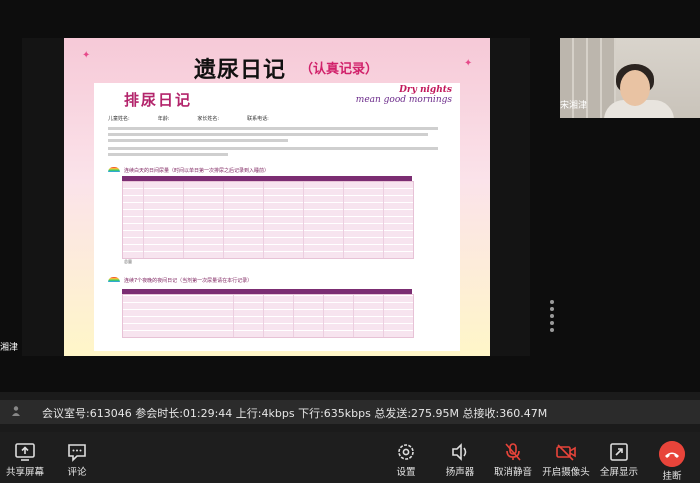 The image size is (700, 483). What do you see at coordinates (268, 220) in the screenshot?
I see `day-diary-table` at bounding box center [268, 220].